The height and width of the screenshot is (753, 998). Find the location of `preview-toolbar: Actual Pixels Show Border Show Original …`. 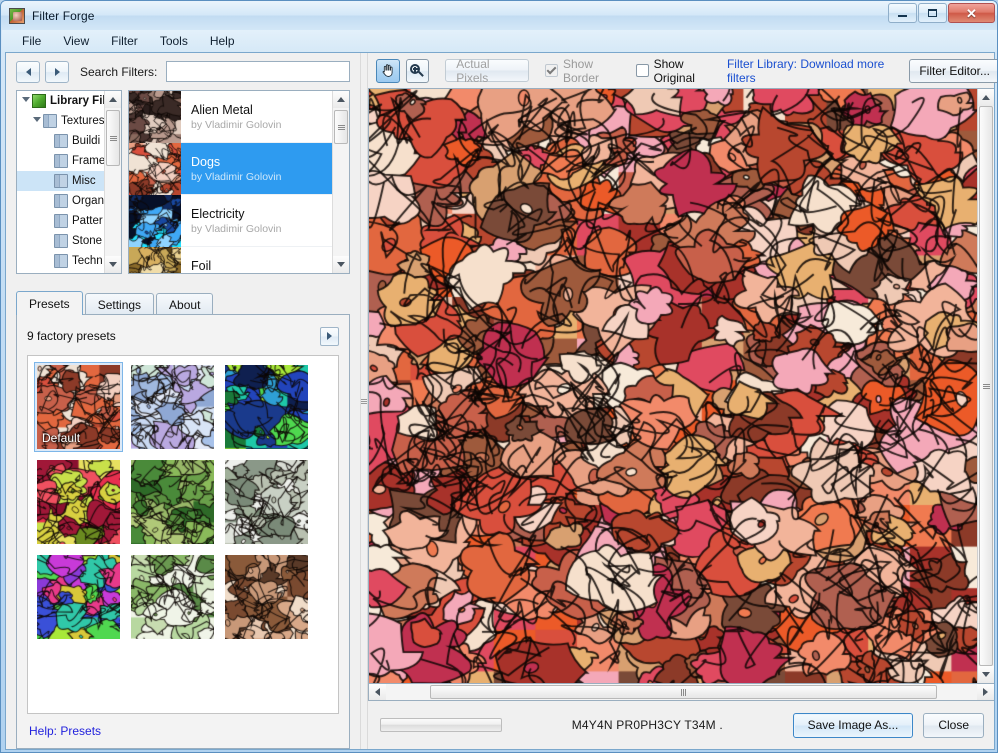

preview-toolbar: Actual Pixels Show Border Show Original … is located at coordinates (682, 70).